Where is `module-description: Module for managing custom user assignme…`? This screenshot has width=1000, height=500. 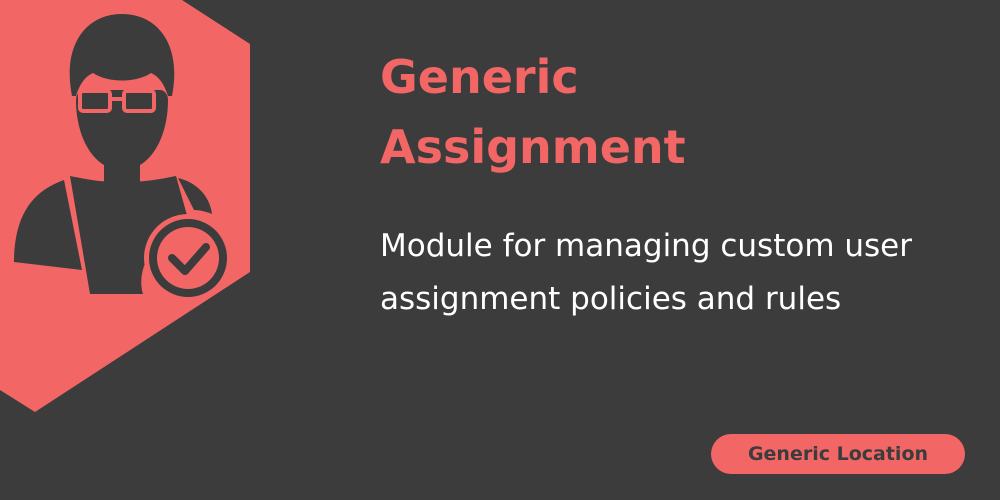
module-description: Module for managing custom user assignme… is located at coordinates (646, 272).